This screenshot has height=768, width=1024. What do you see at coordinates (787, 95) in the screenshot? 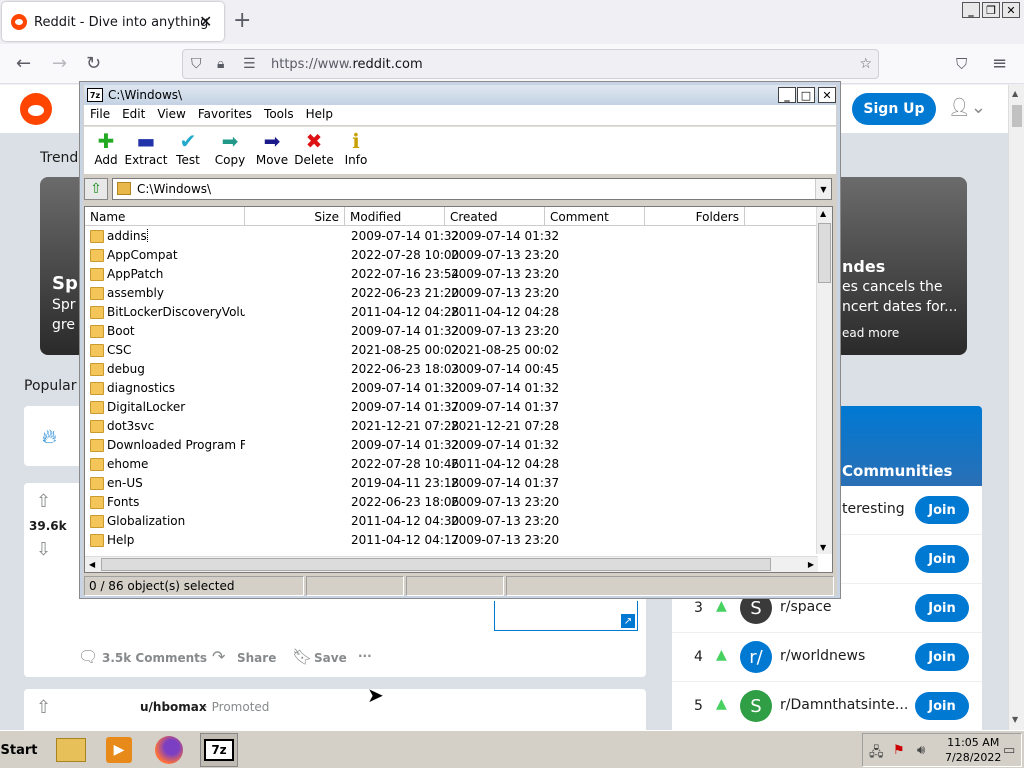
I see `sevenzip-minimize-button: _` at bounding box center [787, 95].